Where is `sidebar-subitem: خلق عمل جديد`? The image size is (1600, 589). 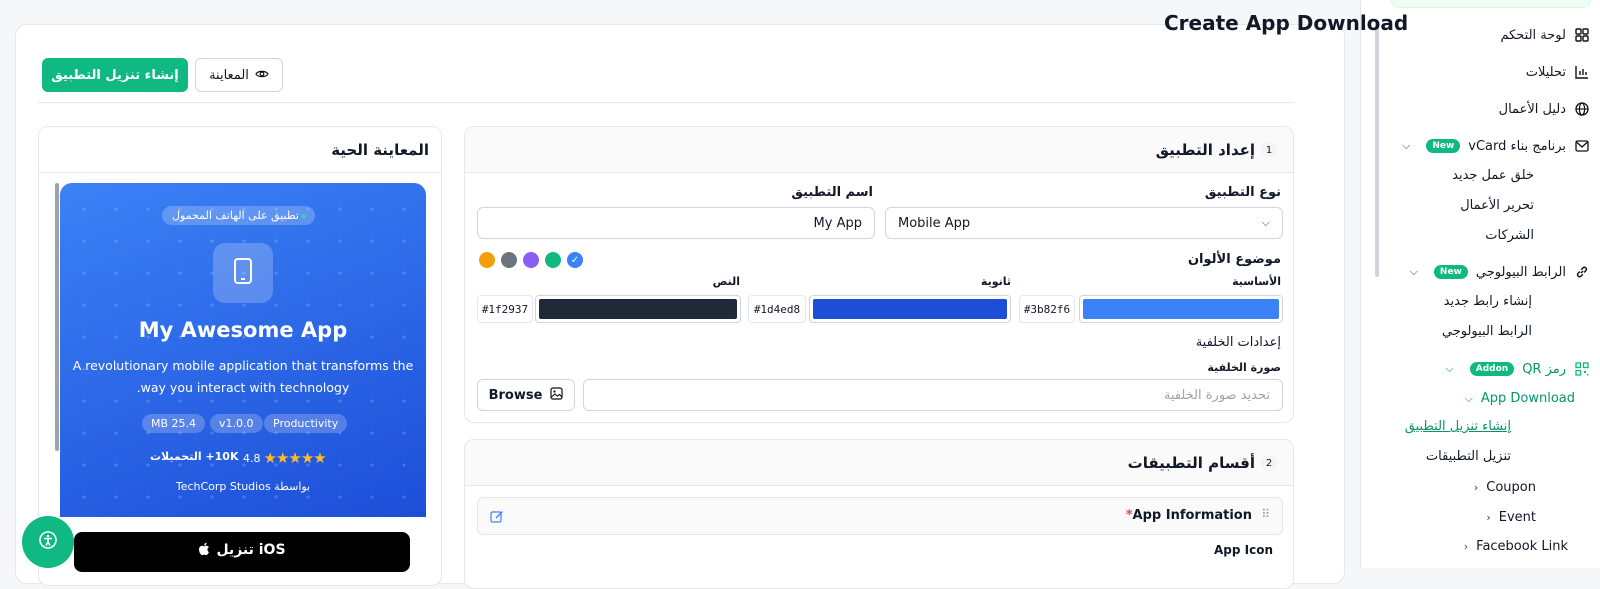
sidebar-subitem: خلق عمل جديد is located at coordinates (1493, 175).